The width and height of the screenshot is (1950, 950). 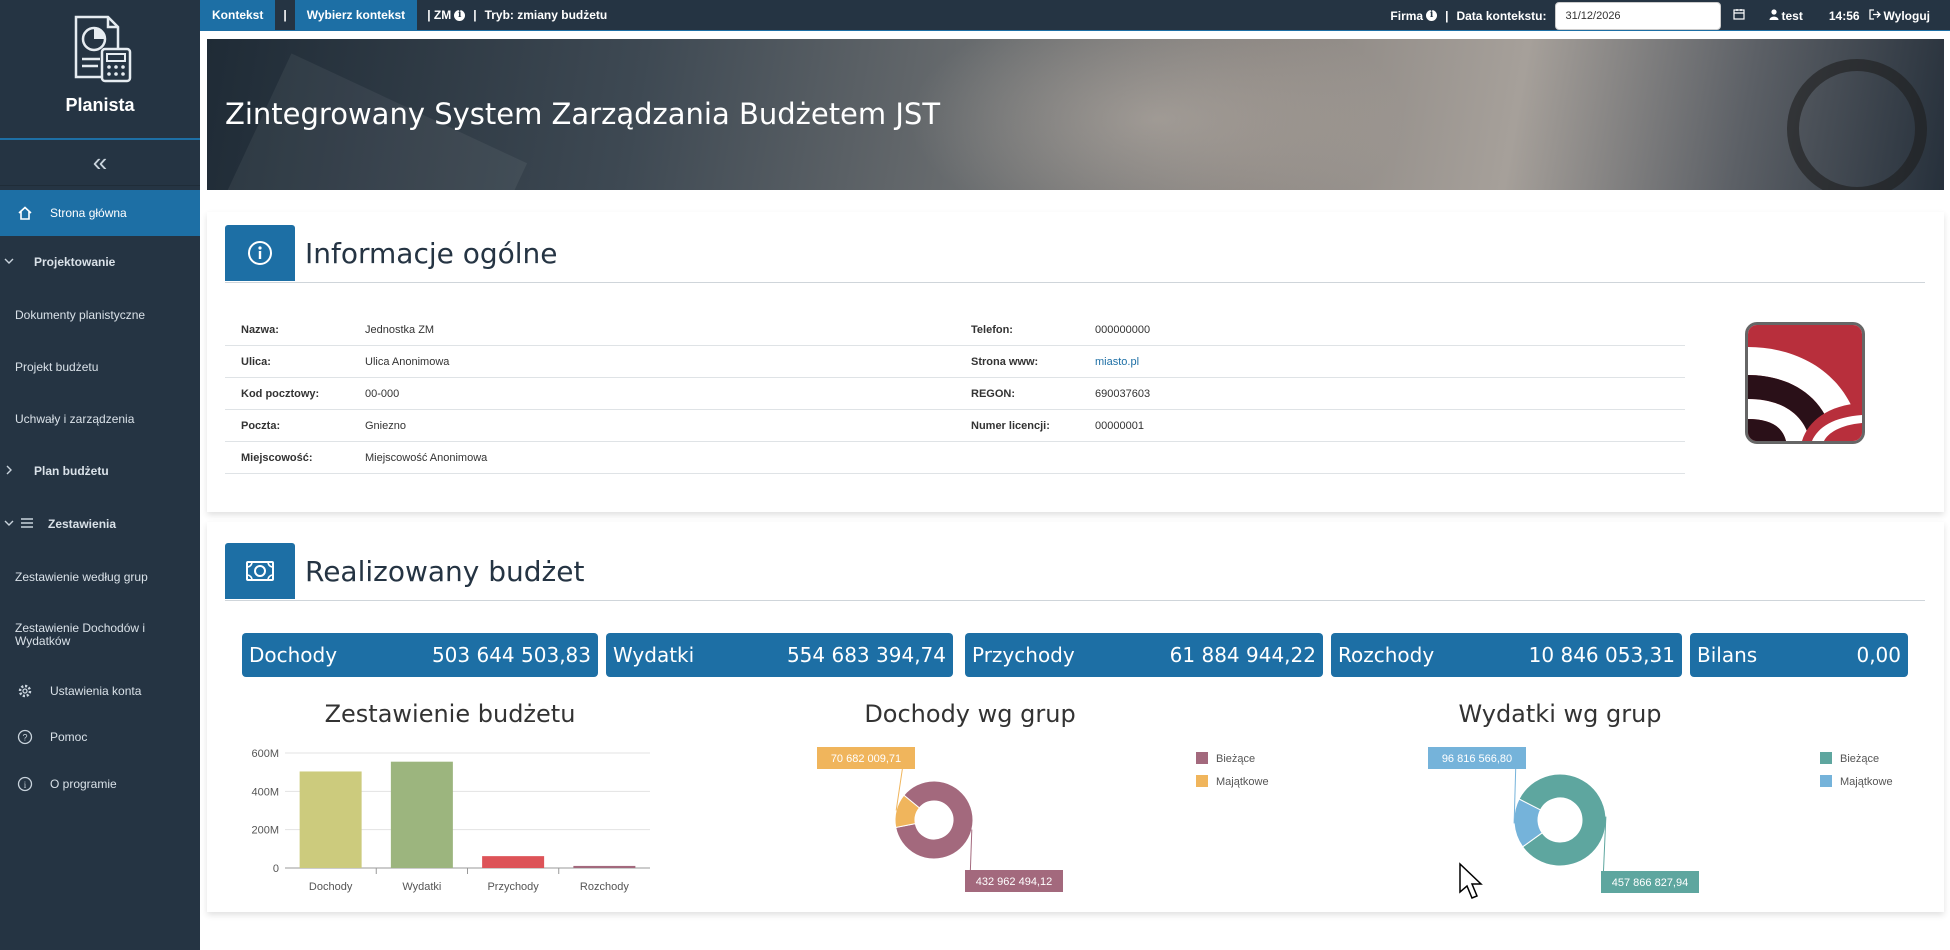 What do you see at coordinates (1601, 655) in the screenshot?
I see `summary-value: 10 846 053,31` at bounding box center [1601, 655].